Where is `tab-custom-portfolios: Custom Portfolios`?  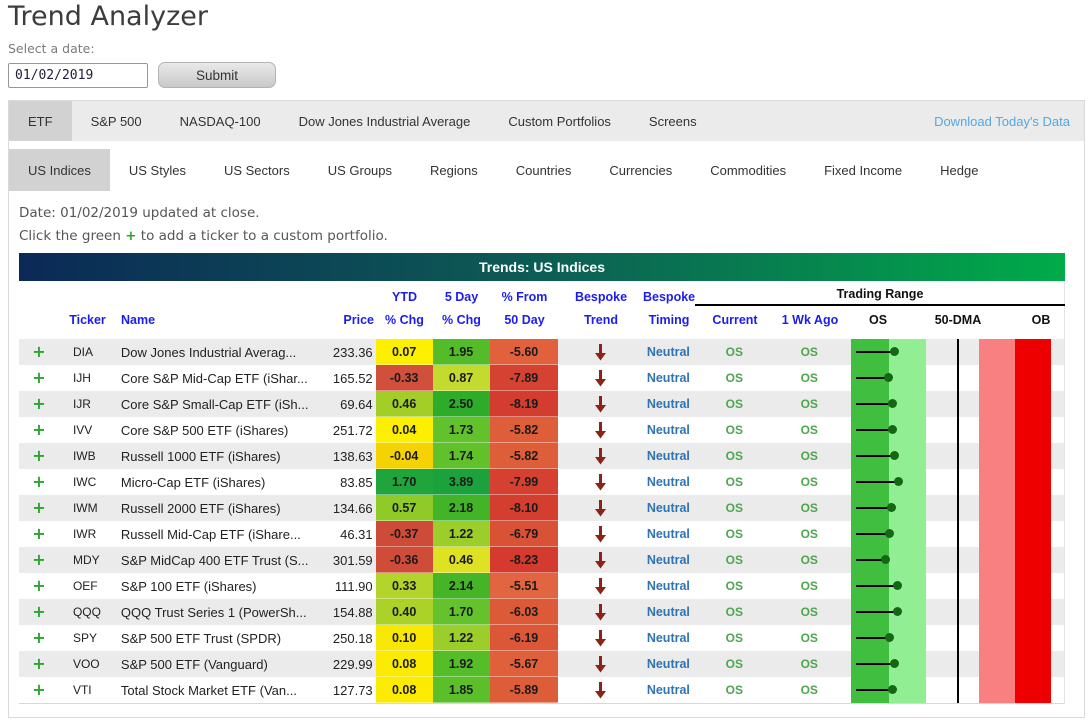
tab-custom-portfolios: Custom Portfolios is located at coordinates (559, 121).